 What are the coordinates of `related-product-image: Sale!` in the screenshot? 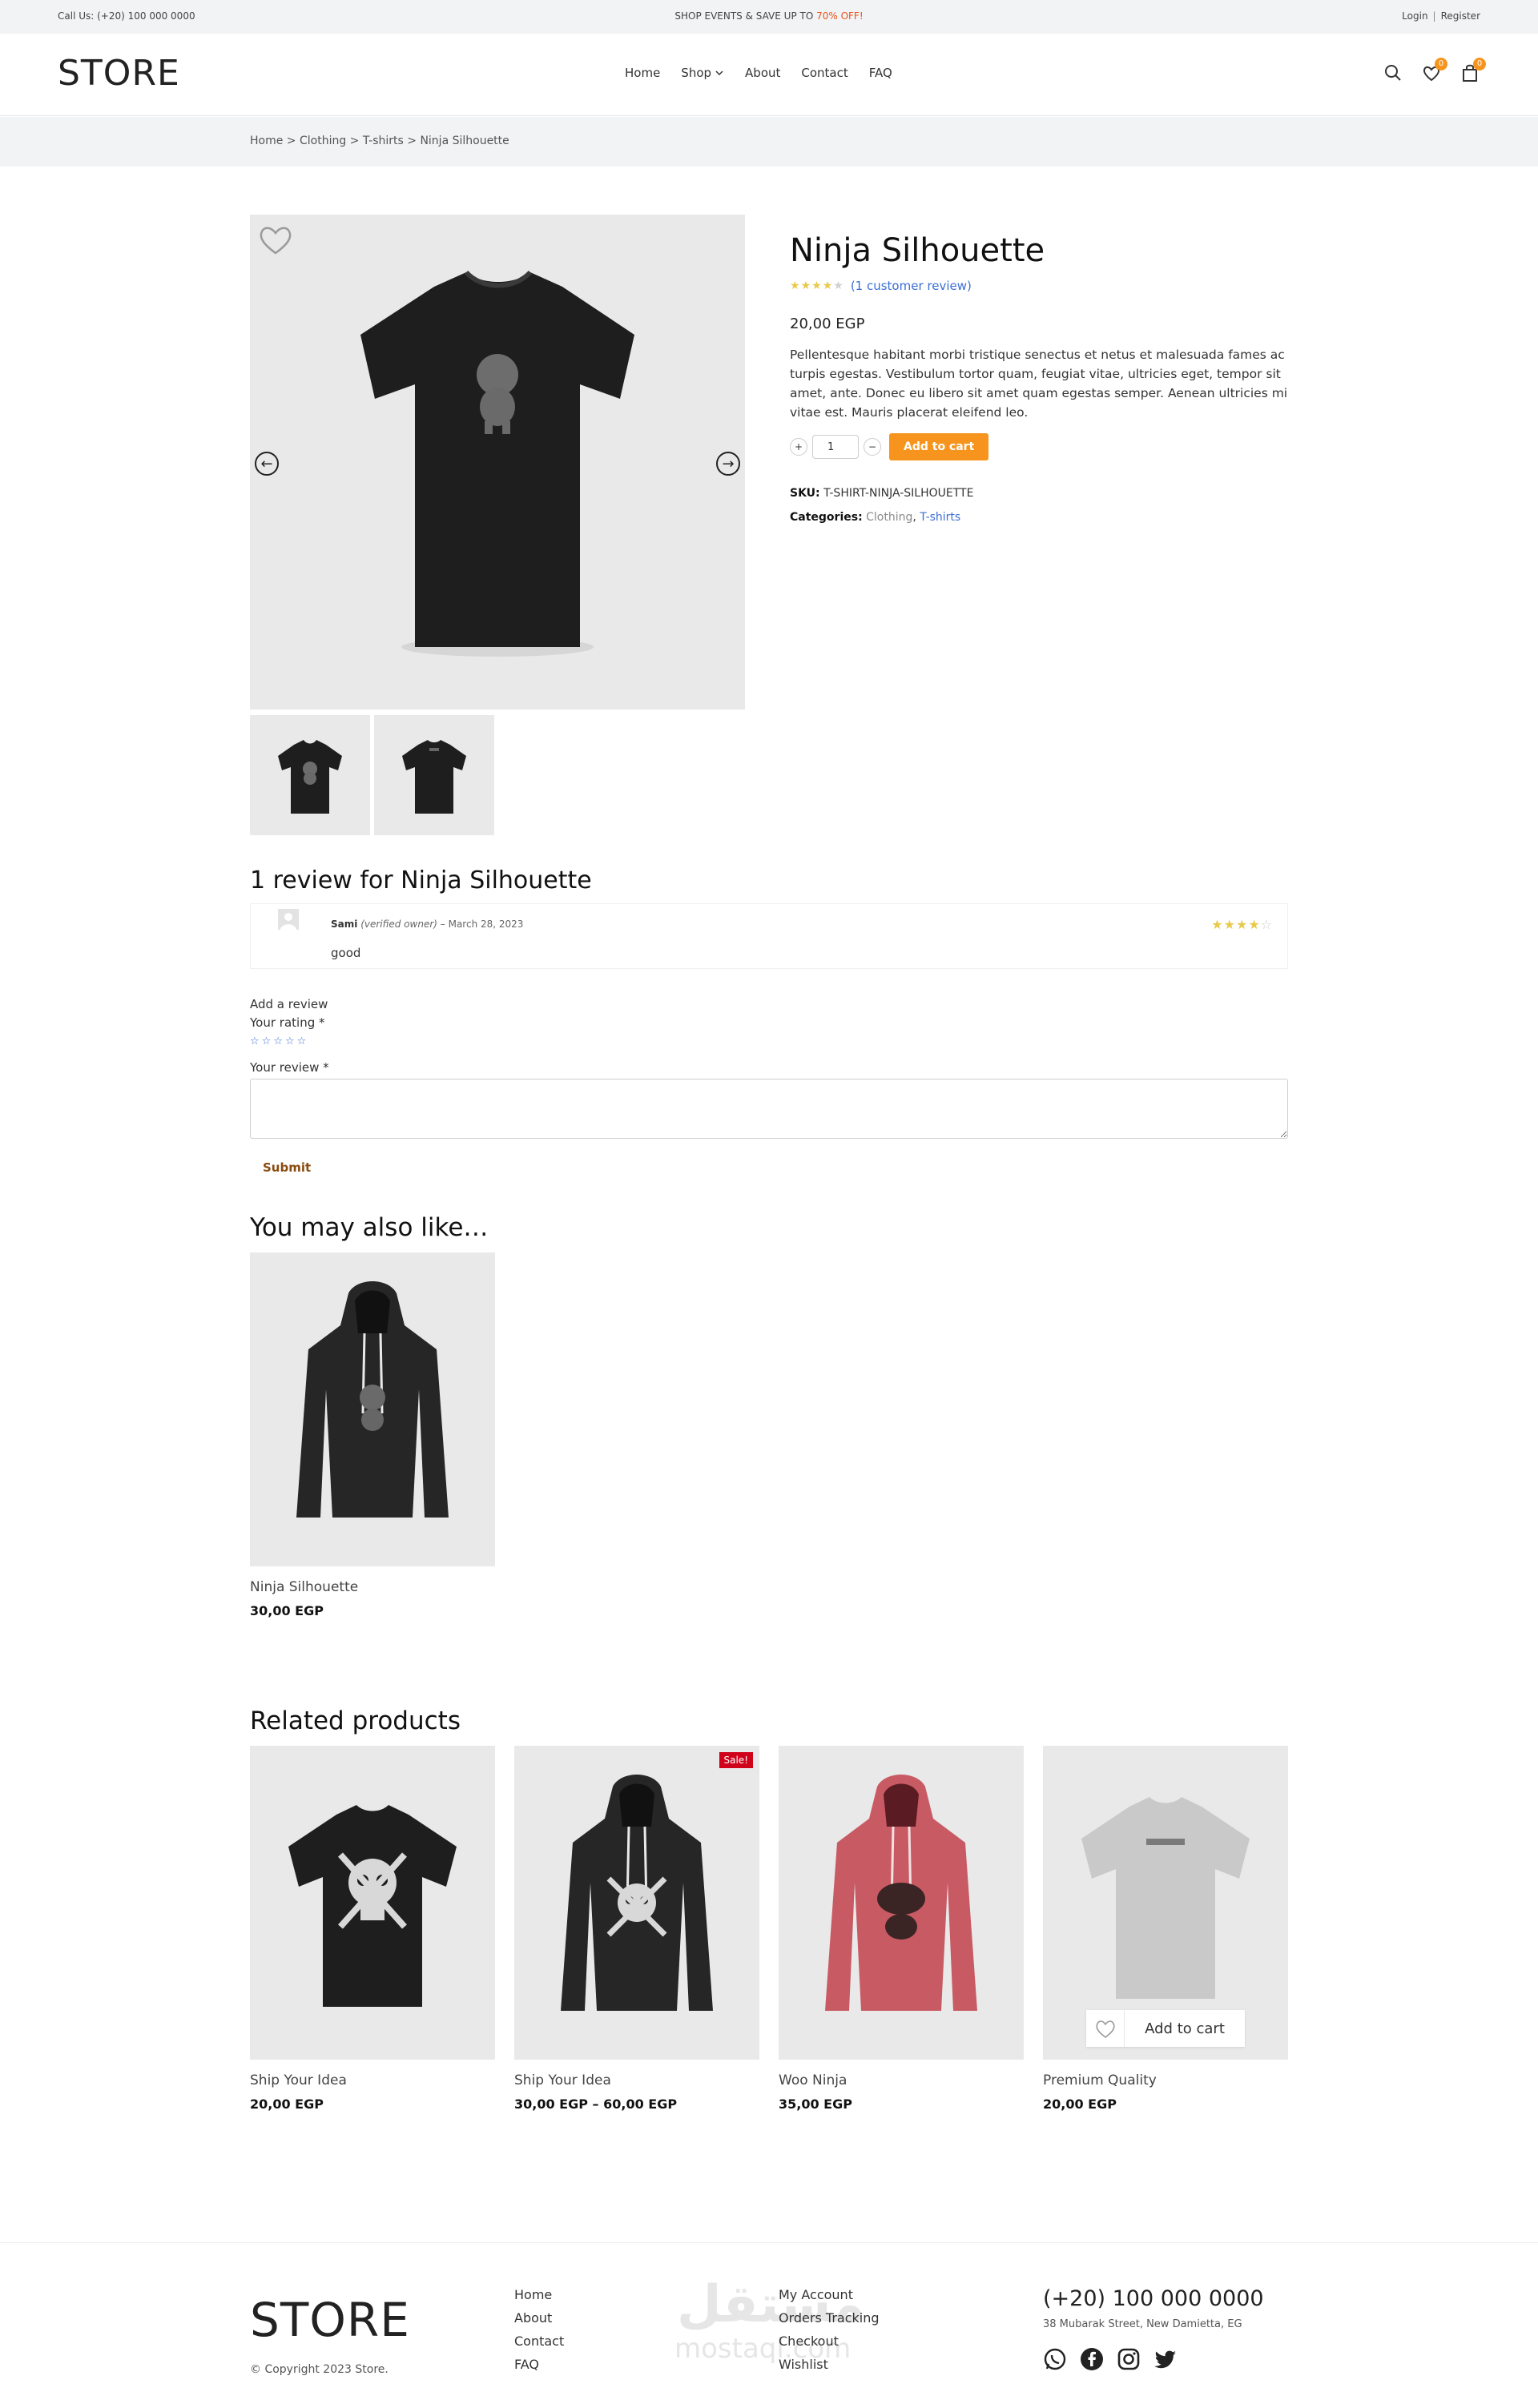 It's located at (636, 1903).